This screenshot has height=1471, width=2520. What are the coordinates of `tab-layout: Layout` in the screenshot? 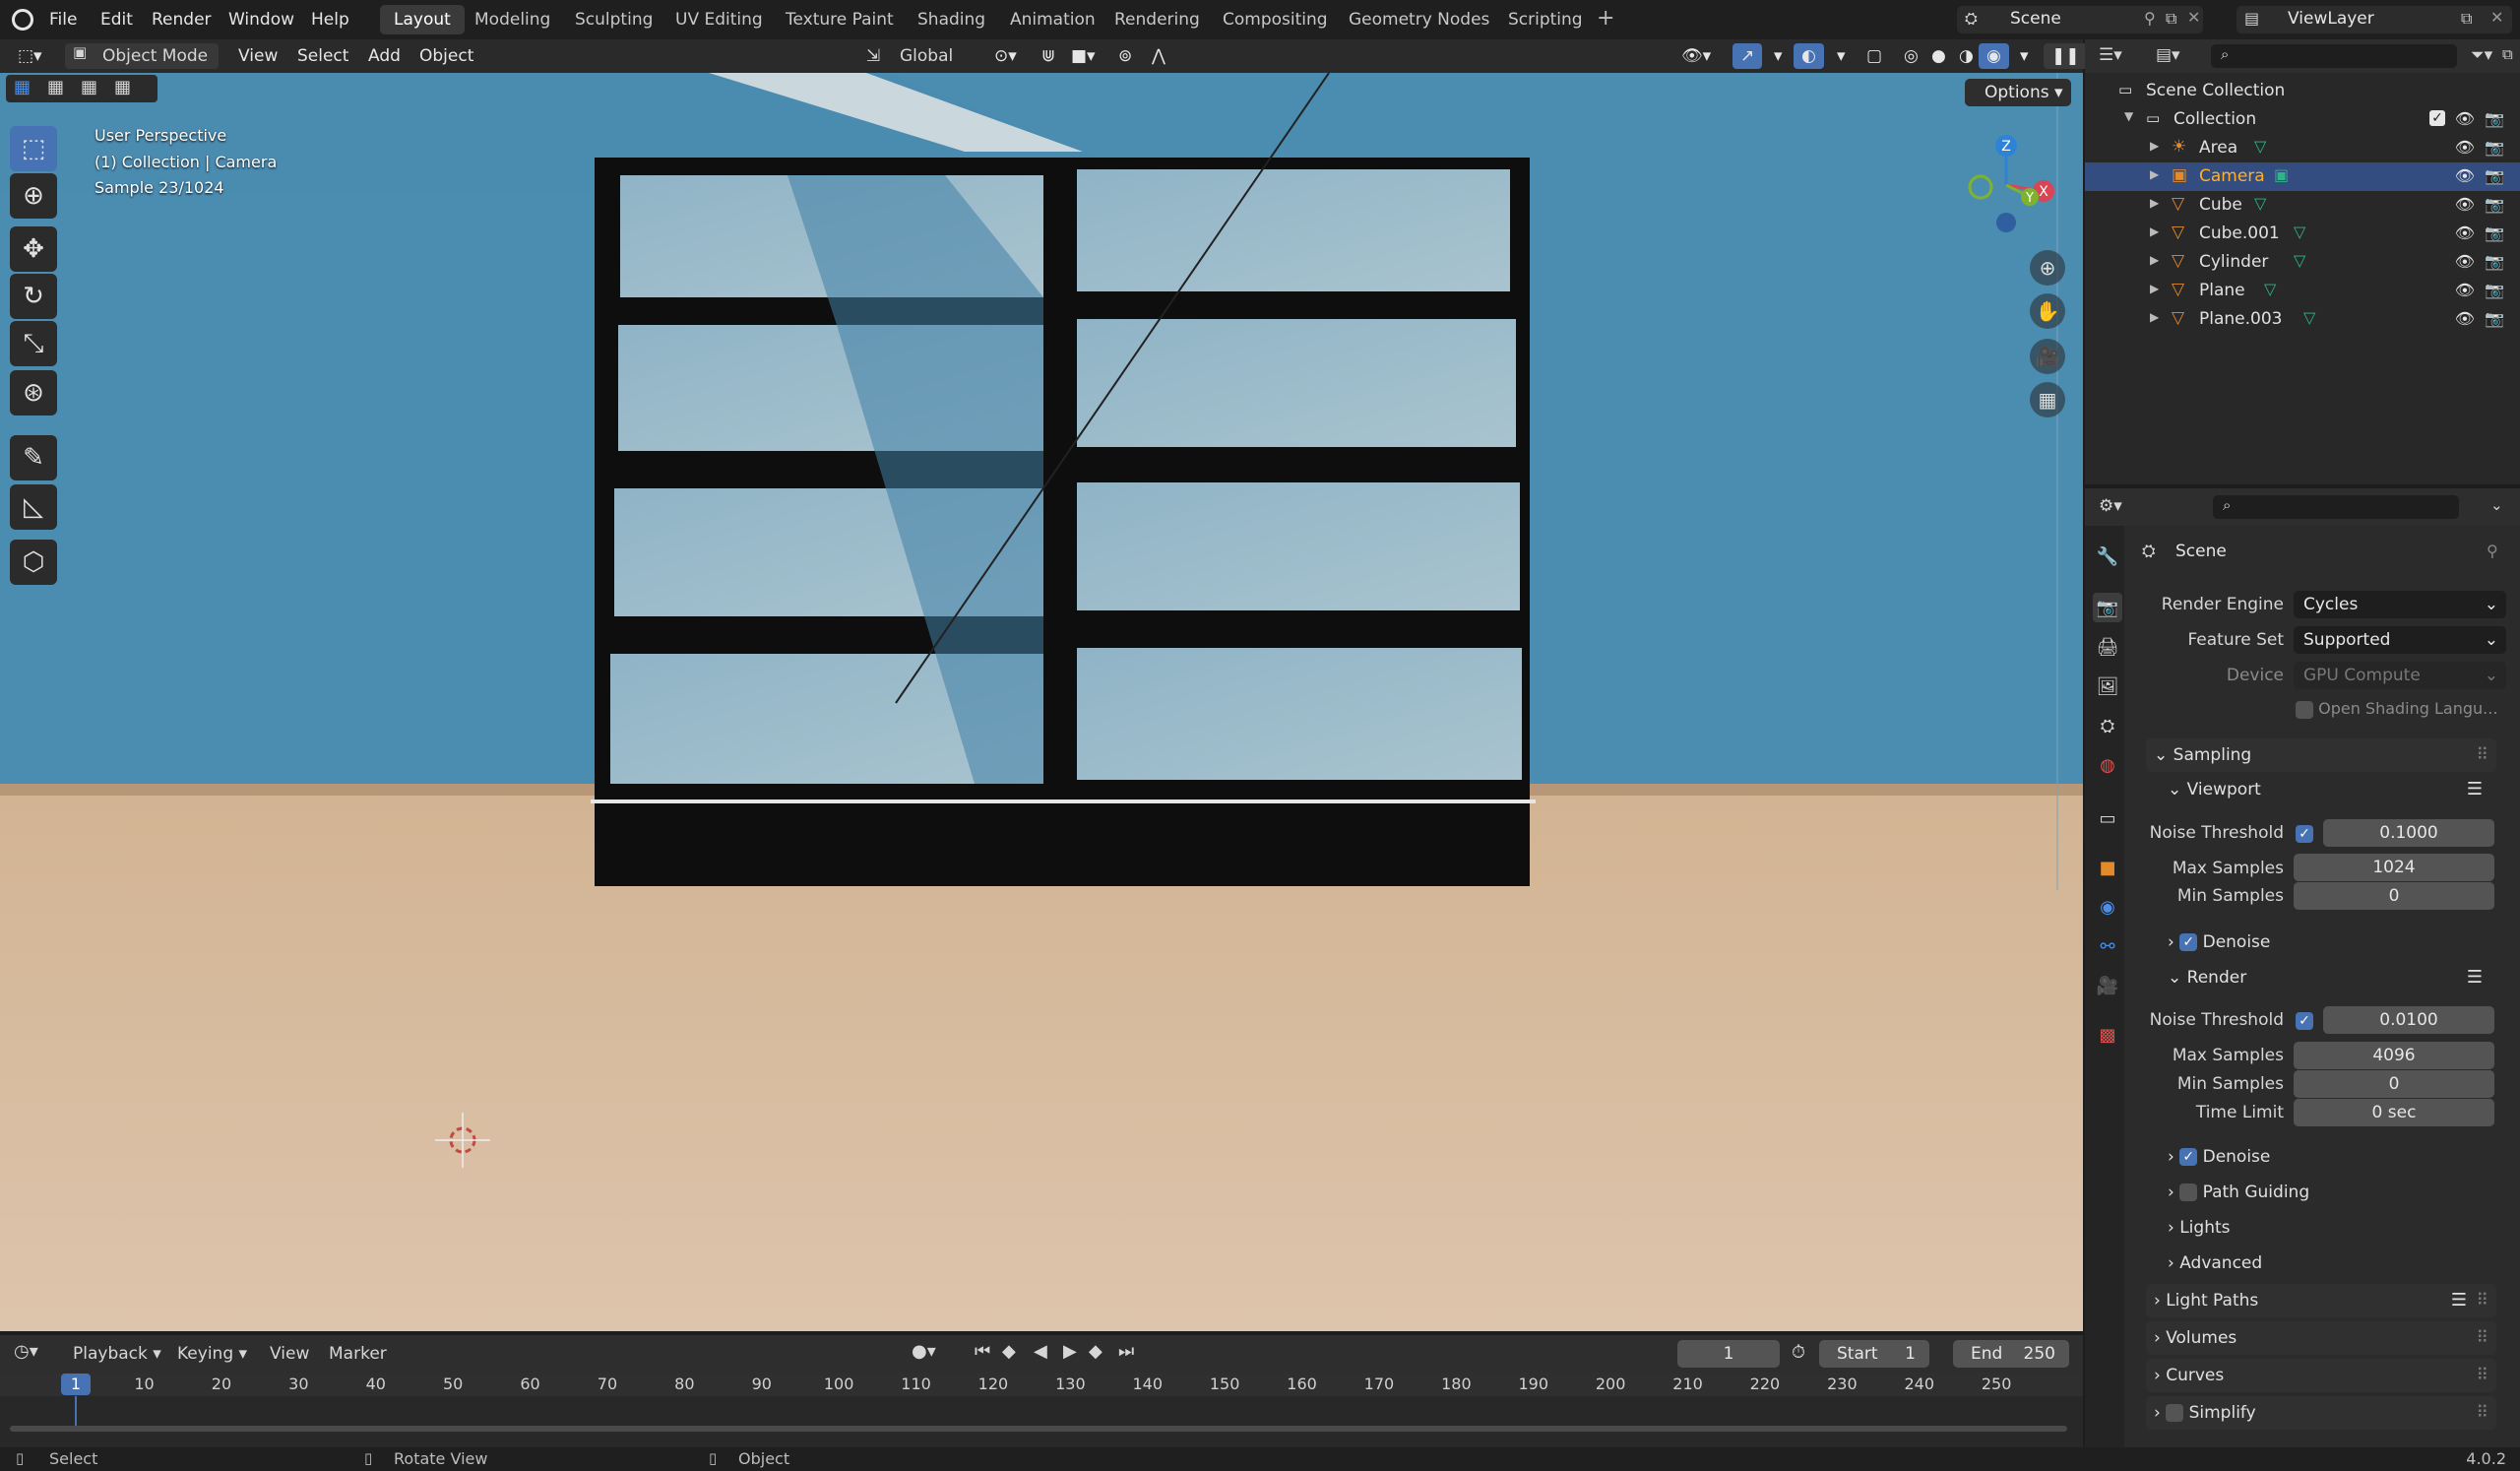 It's located at (422, 19).